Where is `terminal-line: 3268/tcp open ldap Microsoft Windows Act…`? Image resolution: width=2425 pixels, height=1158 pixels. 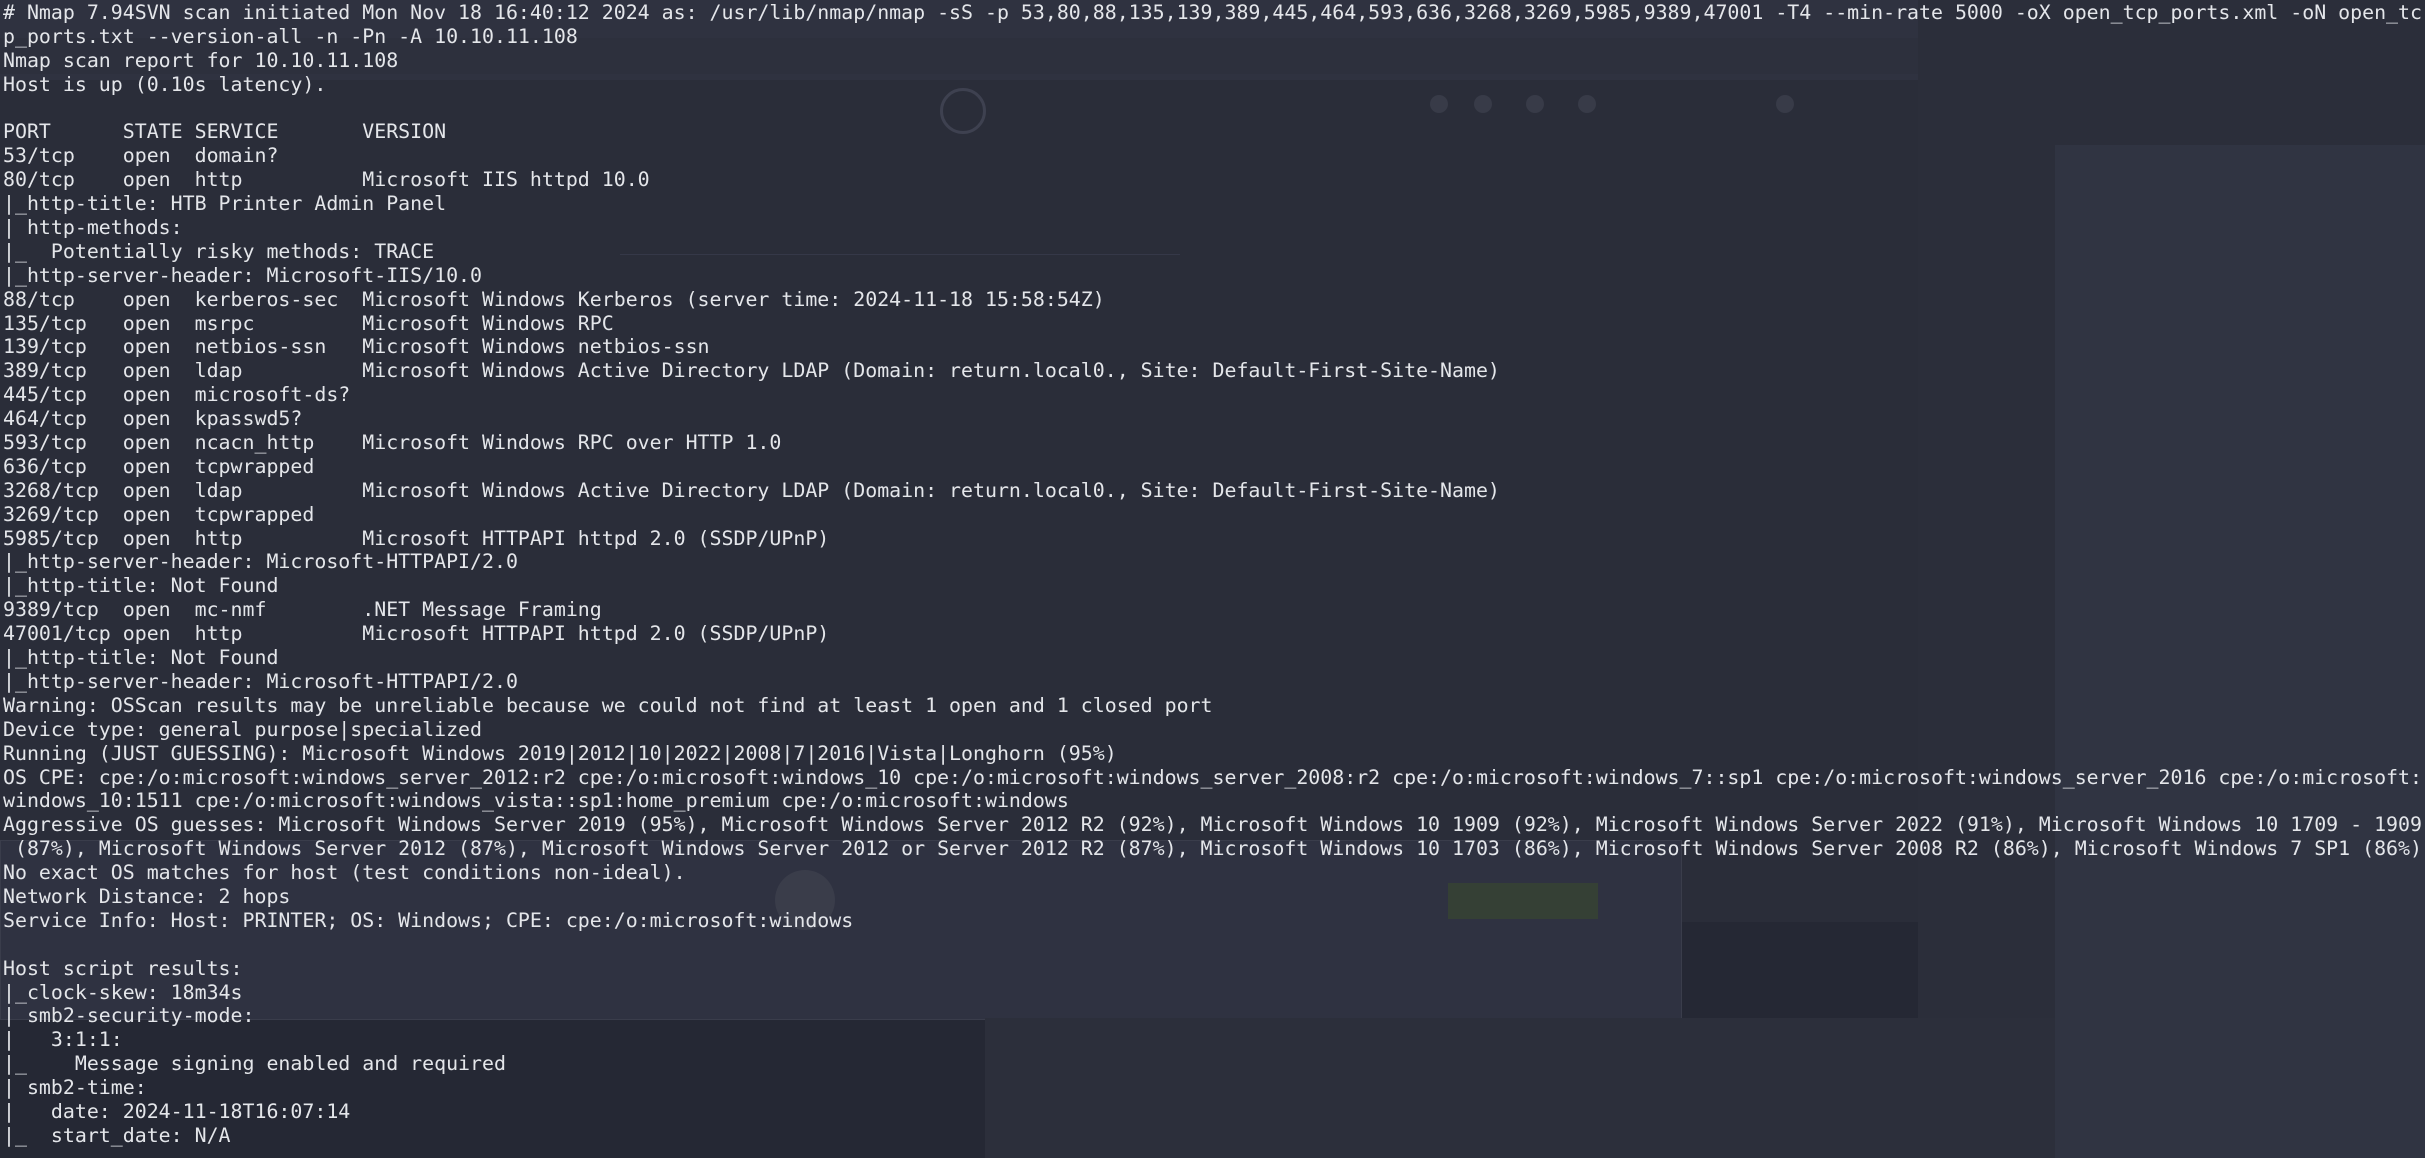 terminal-line: 3268/tcp open ldap Microsoft Windows Act… is located at coordinates (751, 490).